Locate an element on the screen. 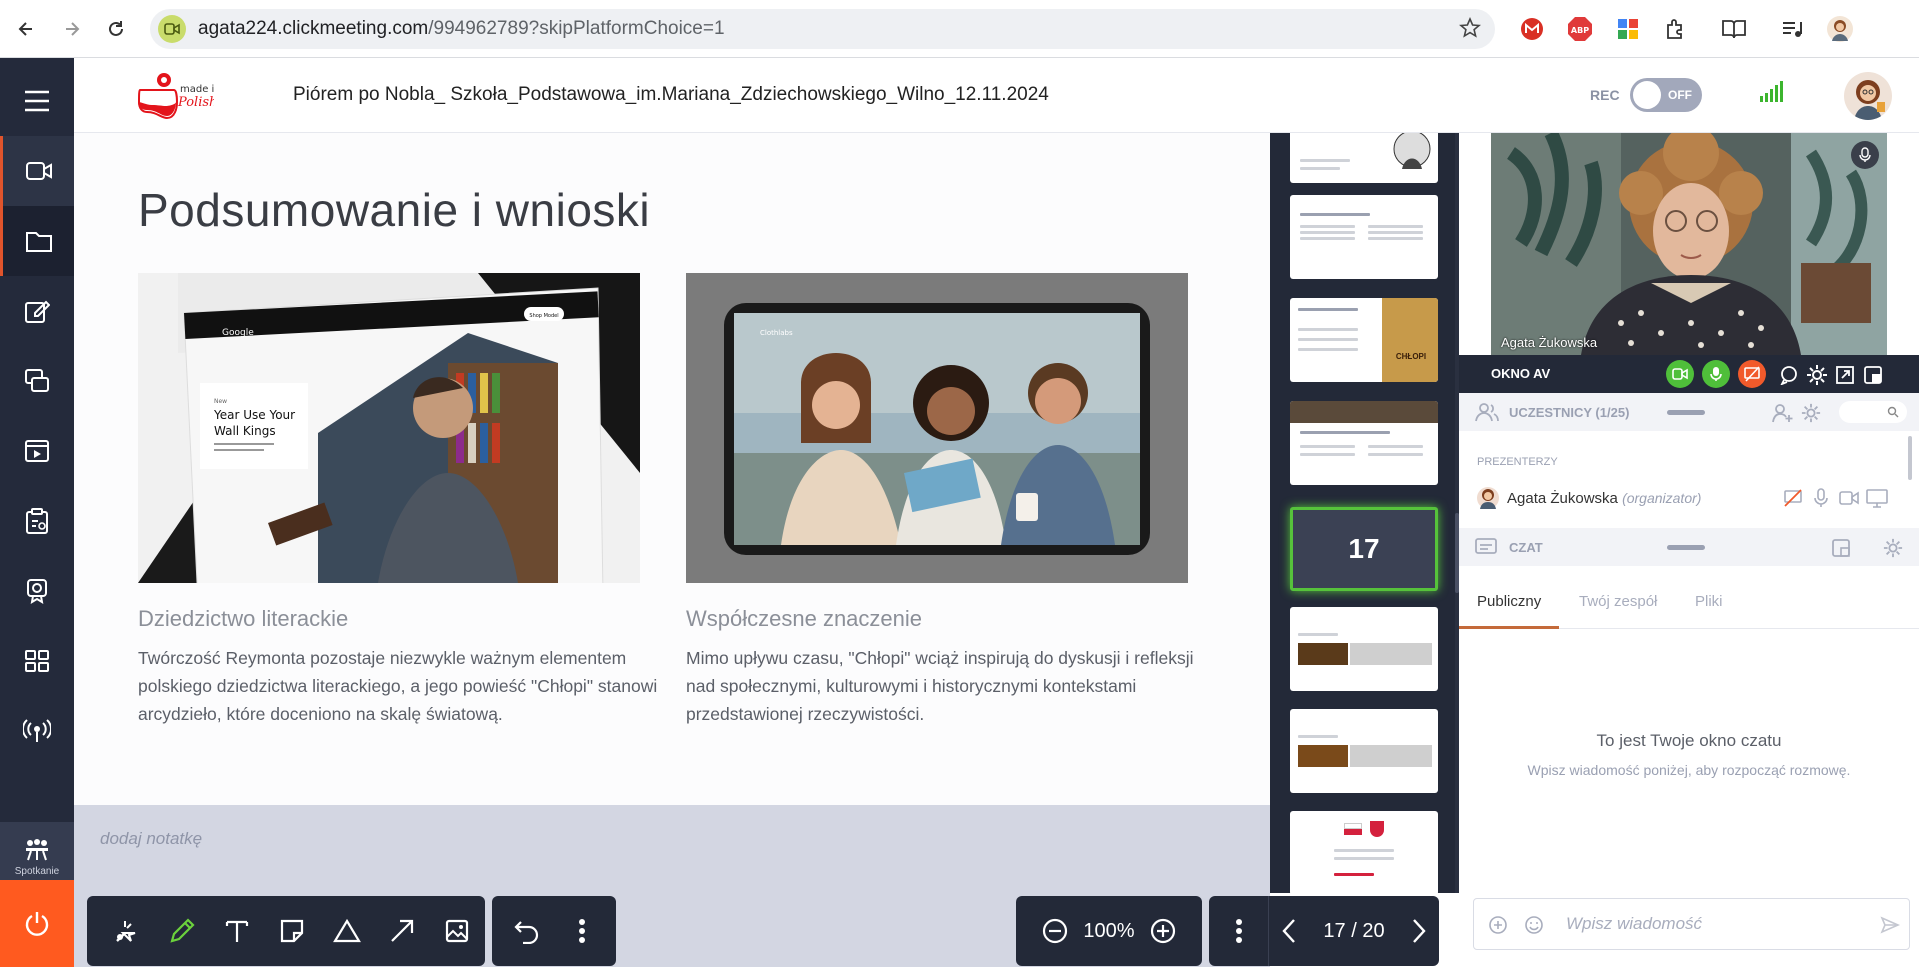  chat-message-input is located at coordinates (1716, 924).